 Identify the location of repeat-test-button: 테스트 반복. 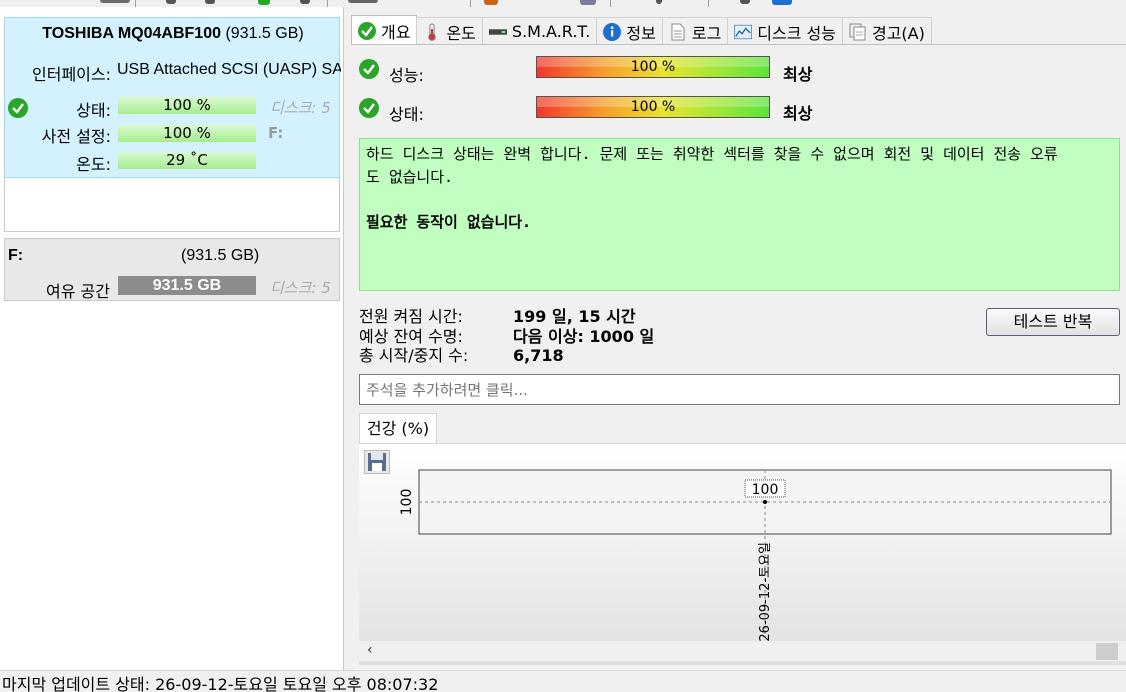
(1053, 322).